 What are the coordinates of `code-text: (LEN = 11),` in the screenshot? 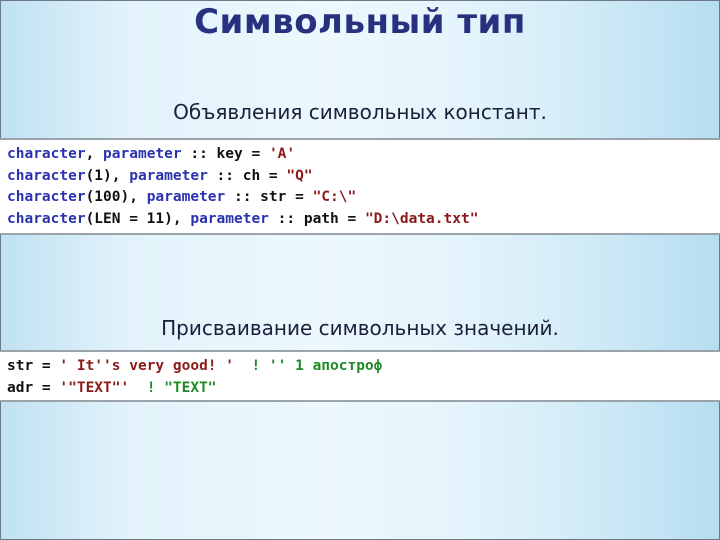 It's located at (138, 218).